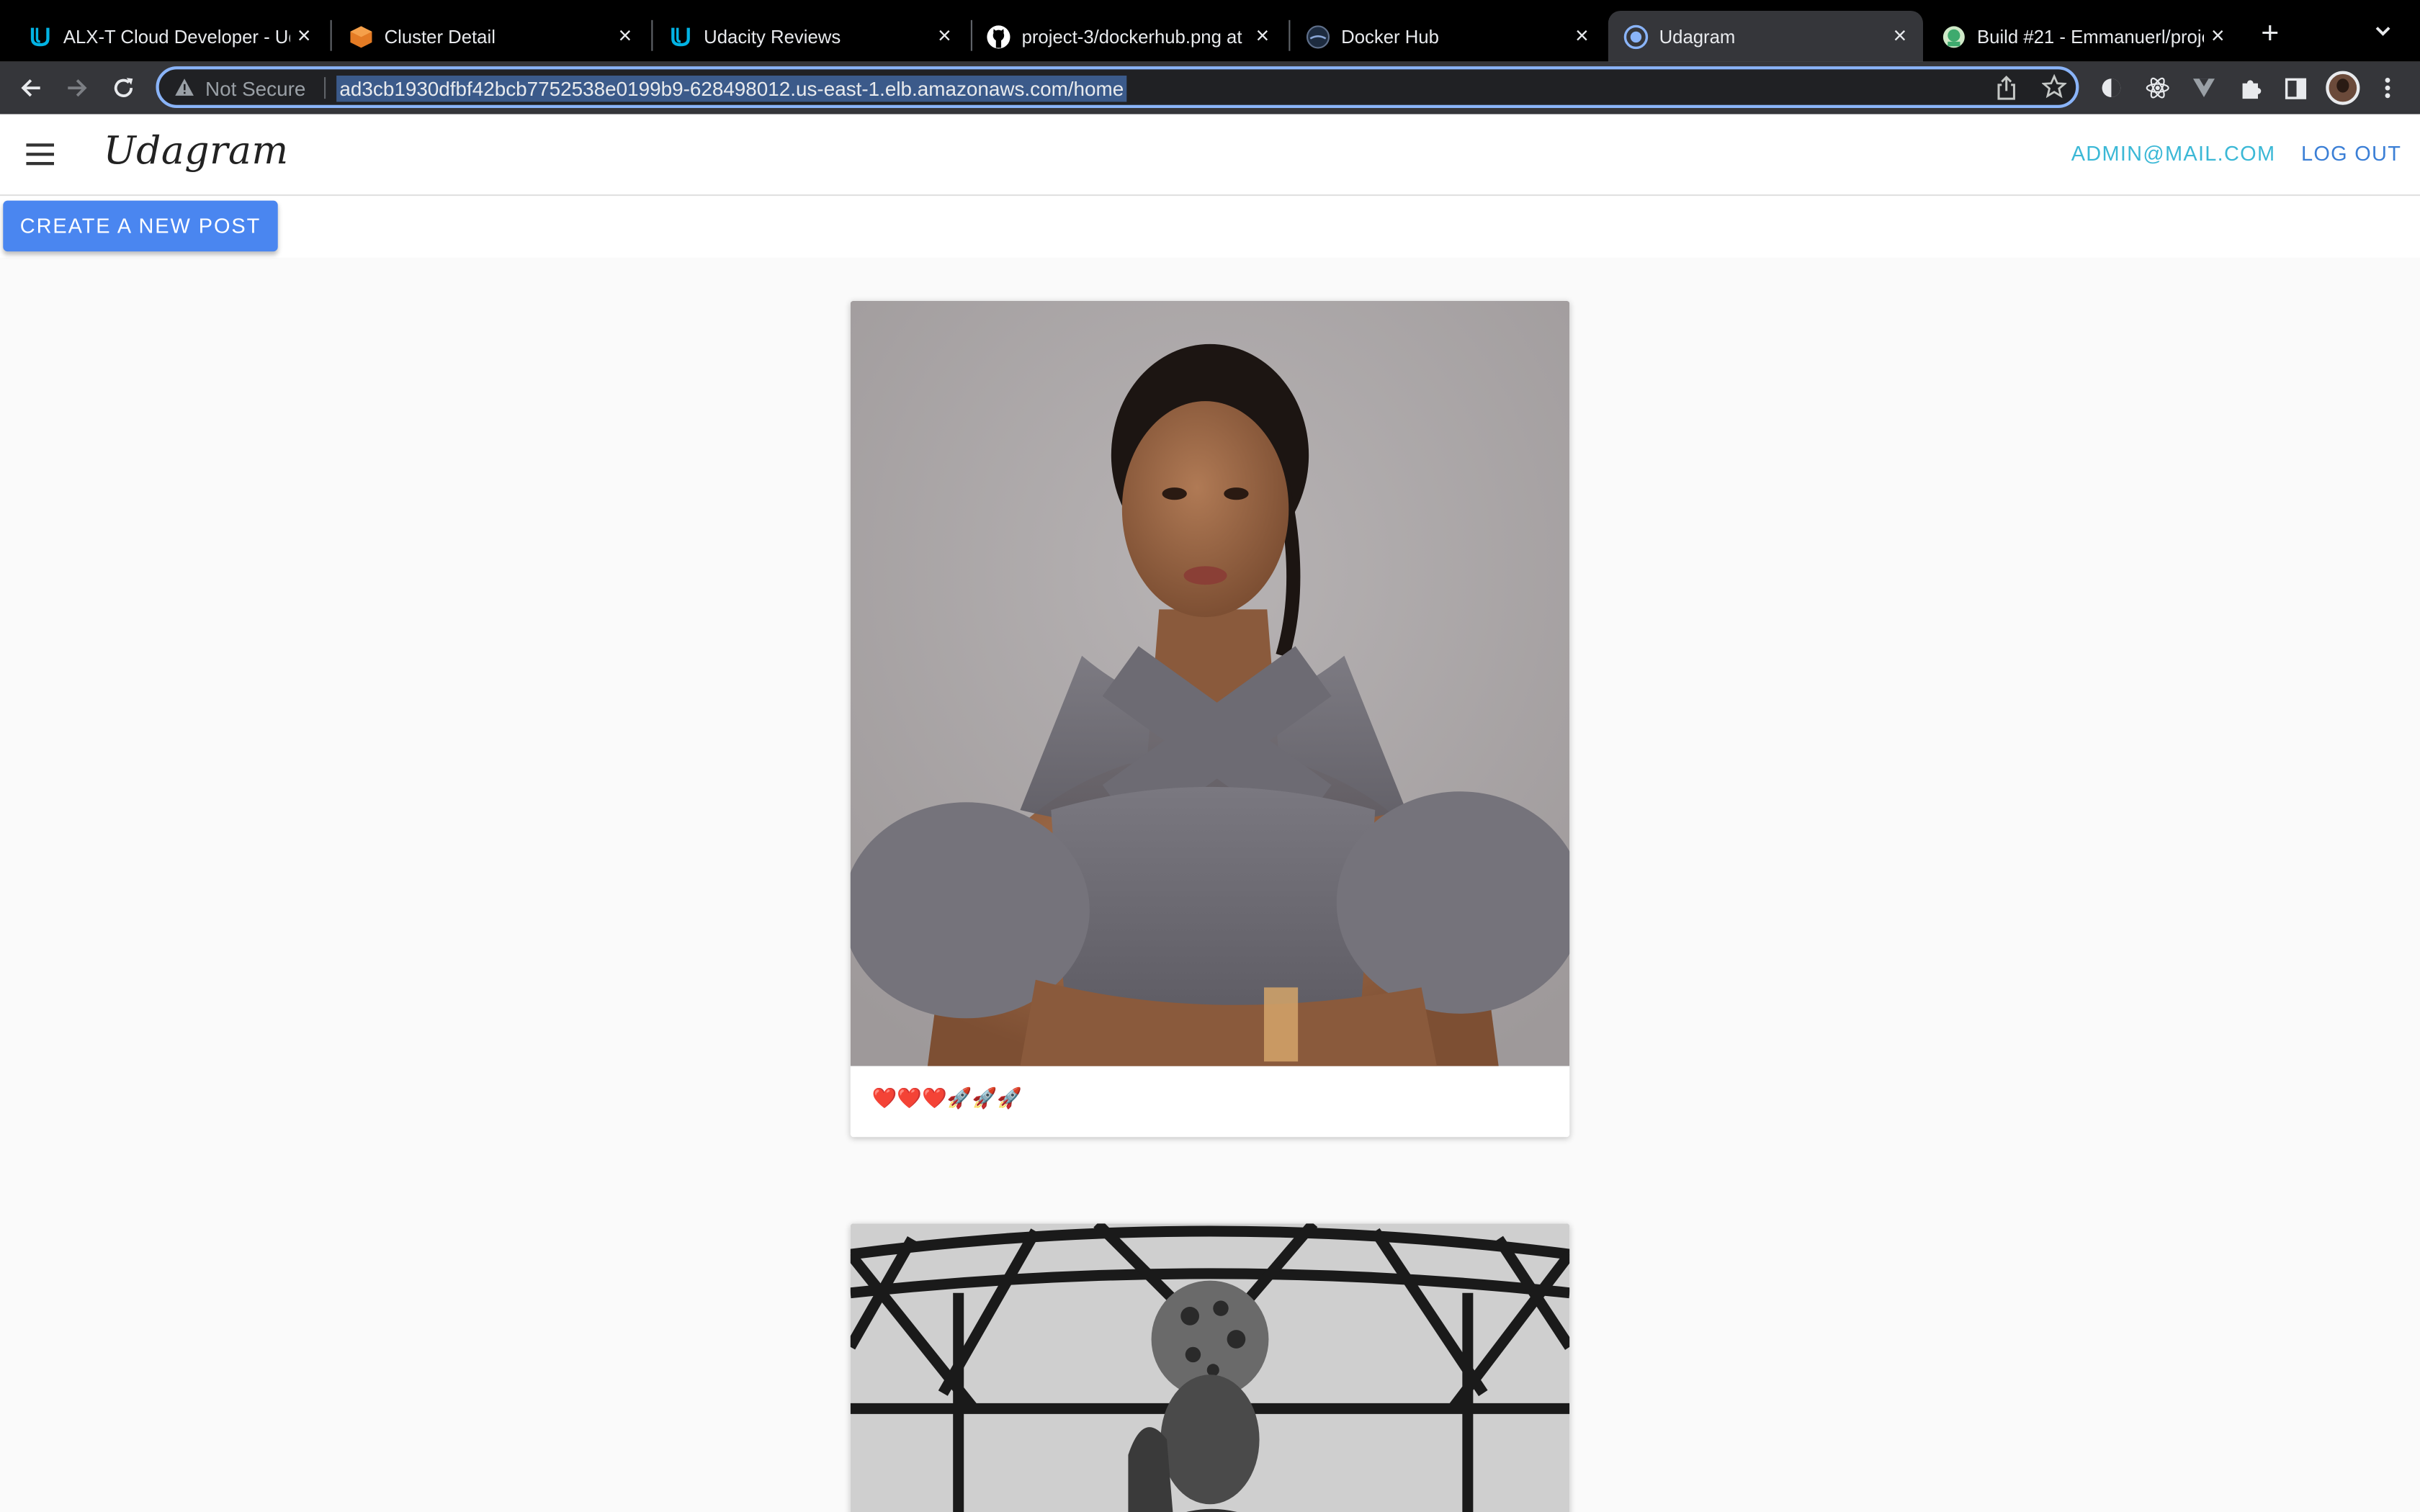 The height and width of the screenshot is (1512, 2420). Describe the element at coordinates (1318, 36) in the screenshot. I see `docker-icon` at that location.